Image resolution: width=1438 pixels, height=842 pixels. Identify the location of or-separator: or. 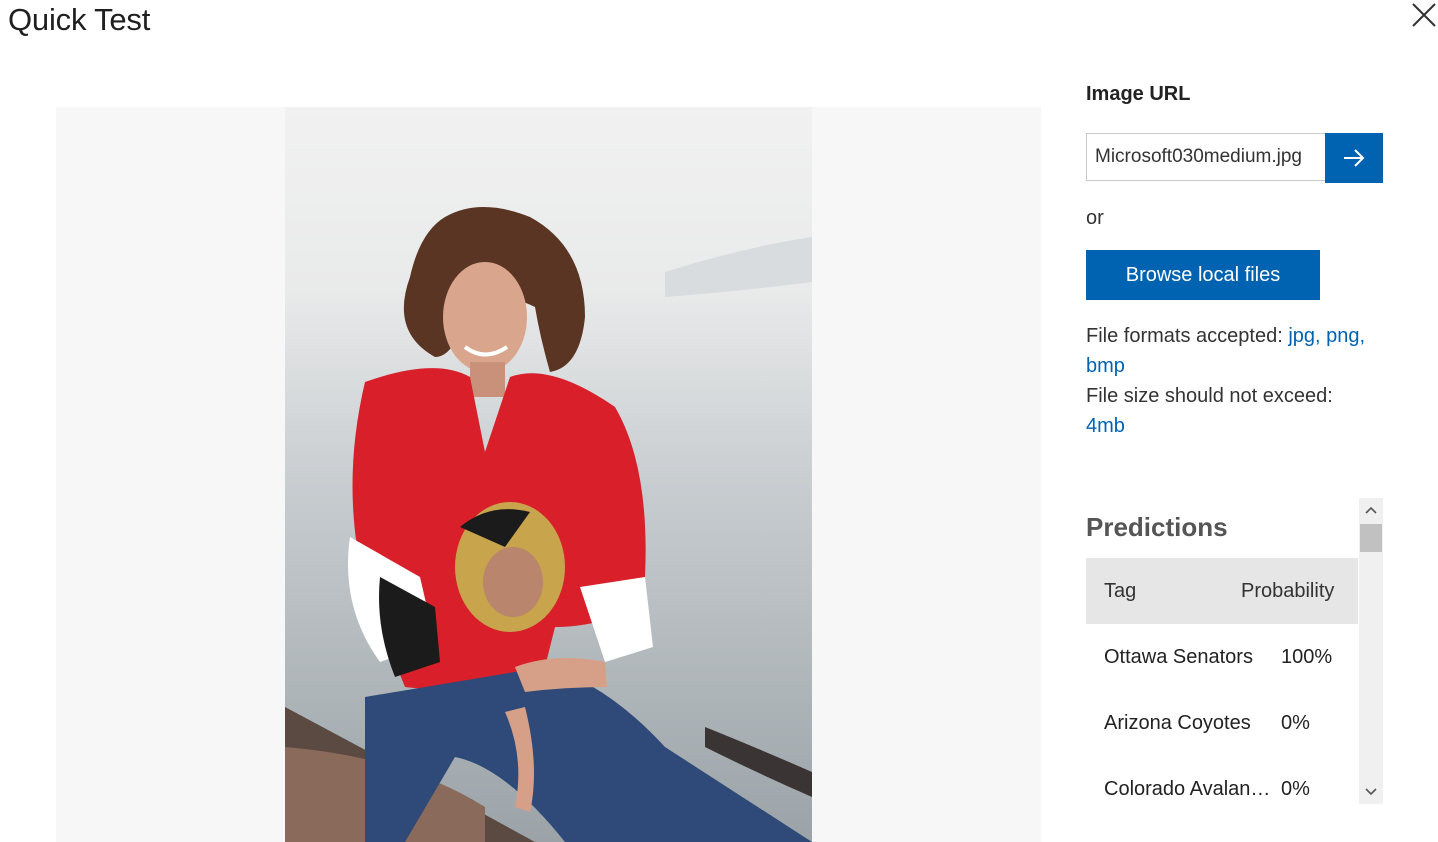
(1095, 218).